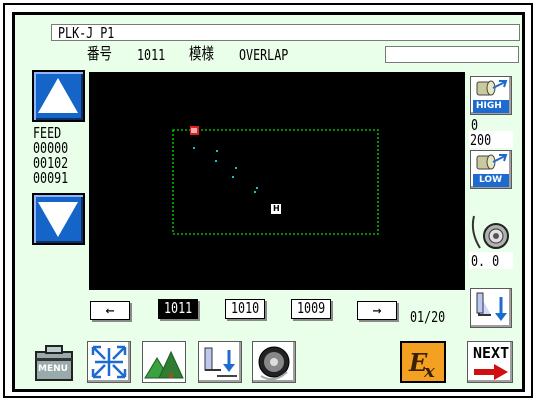 This screenshot has width=538, height=403. I want to click on low-badge: LOW, so click(491, 180).